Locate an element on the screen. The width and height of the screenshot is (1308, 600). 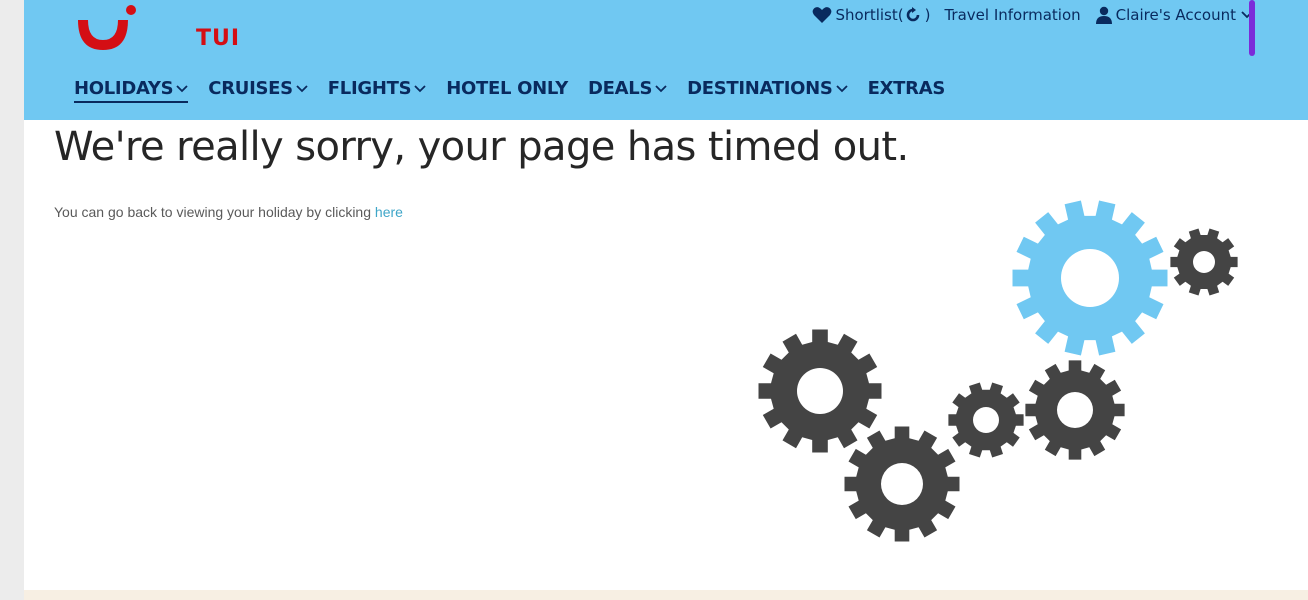
gear-blue-large is located at coordinates (1090, 278).